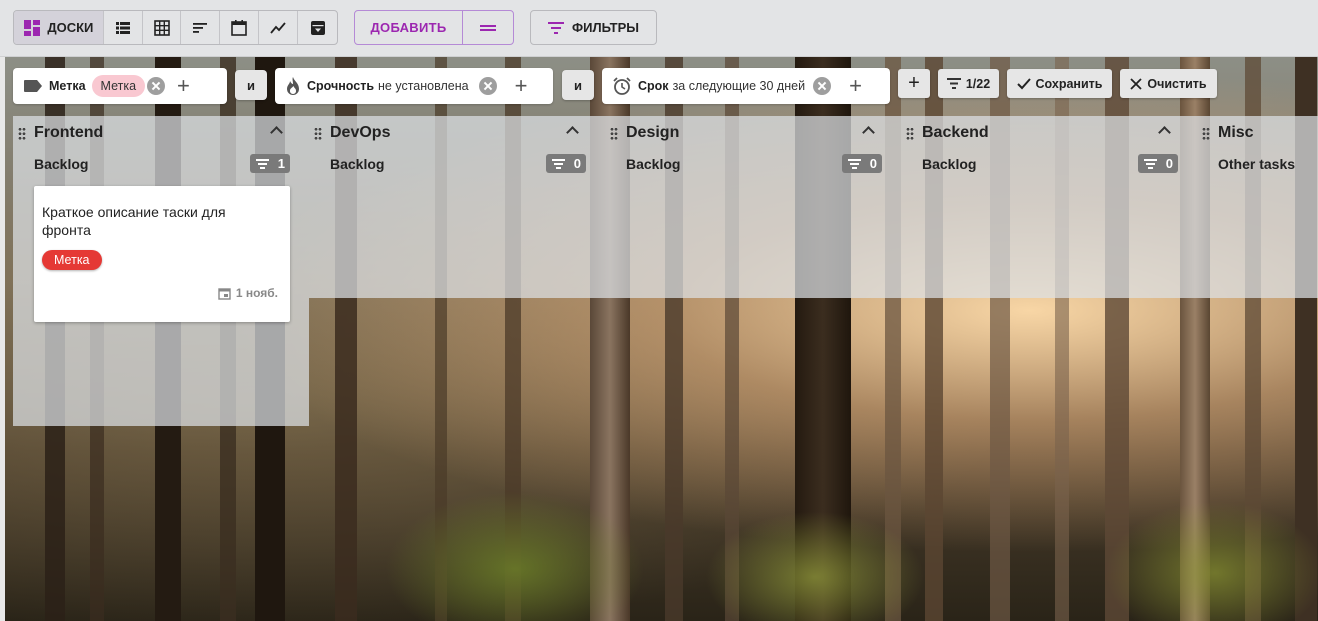 The width and height of the screenshot is (1318, 621). I want to click on lane-title: Frontend, so click(69, 132).